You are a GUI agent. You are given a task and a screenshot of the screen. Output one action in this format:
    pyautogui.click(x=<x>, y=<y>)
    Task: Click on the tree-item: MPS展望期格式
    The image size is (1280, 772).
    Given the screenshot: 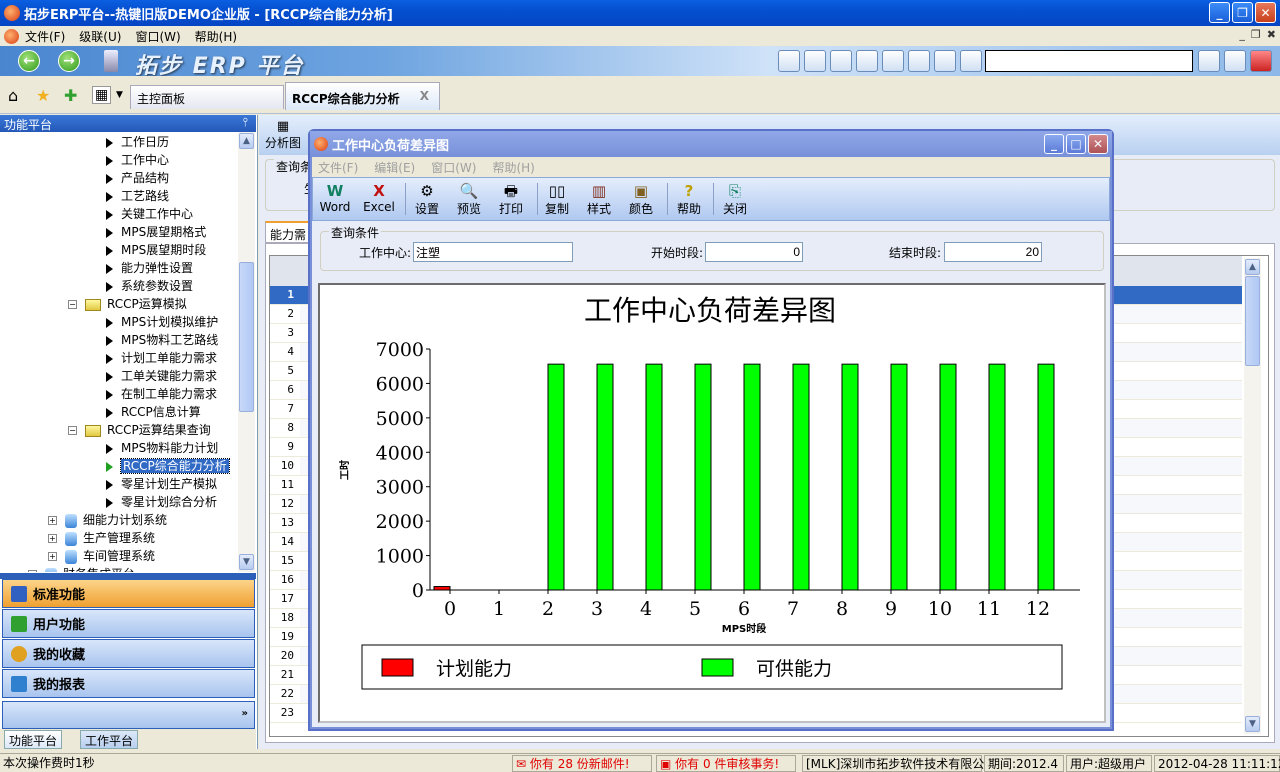 What is the action you would take?
    pyautogui.click(x=156, y=232)
    